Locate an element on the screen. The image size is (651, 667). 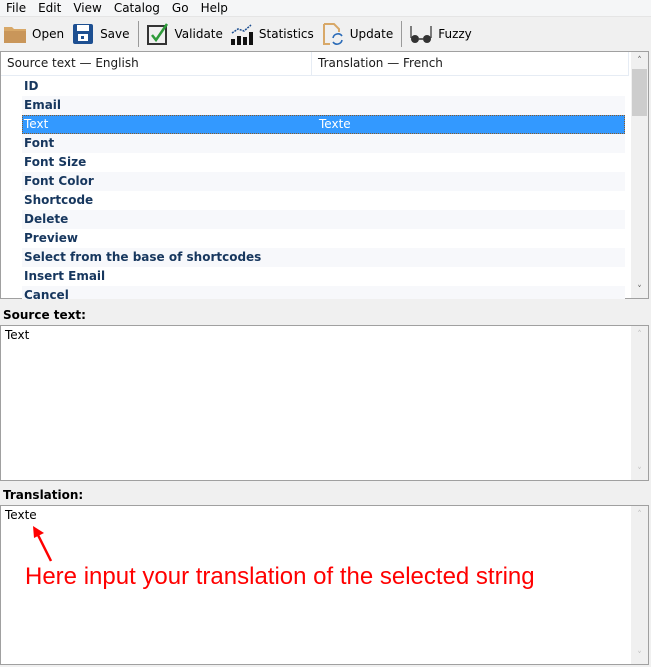
row-translation-text: Texte is located at coordinates (335, 124).